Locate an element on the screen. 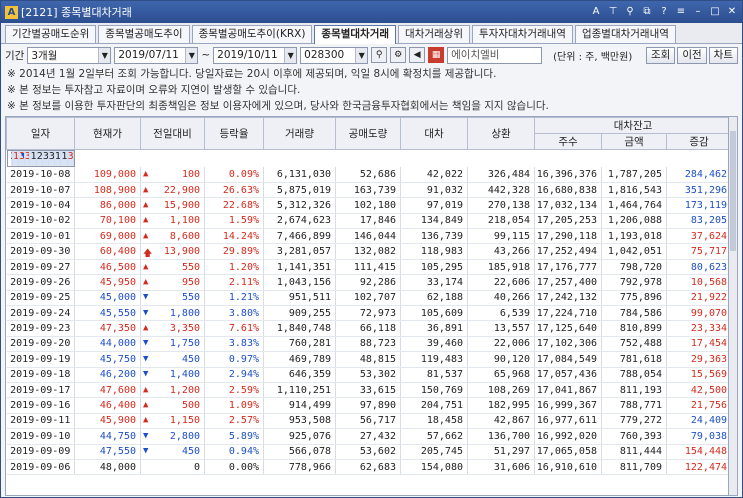  header-volume: 거래량 is located at coordinates (299, 133).